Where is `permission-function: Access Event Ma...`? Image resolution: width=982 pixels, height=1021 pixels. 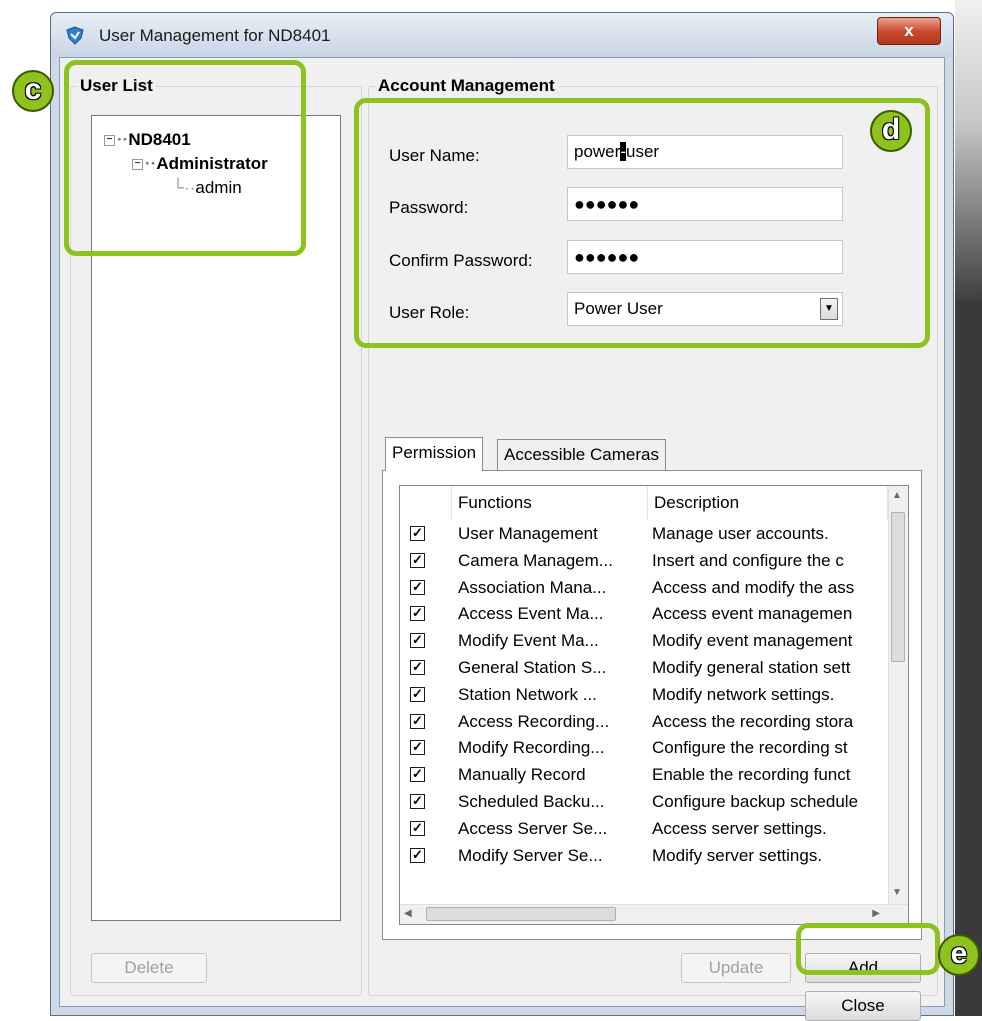 permission-function: Access Event Ma... is located at coordinates (531, 614).